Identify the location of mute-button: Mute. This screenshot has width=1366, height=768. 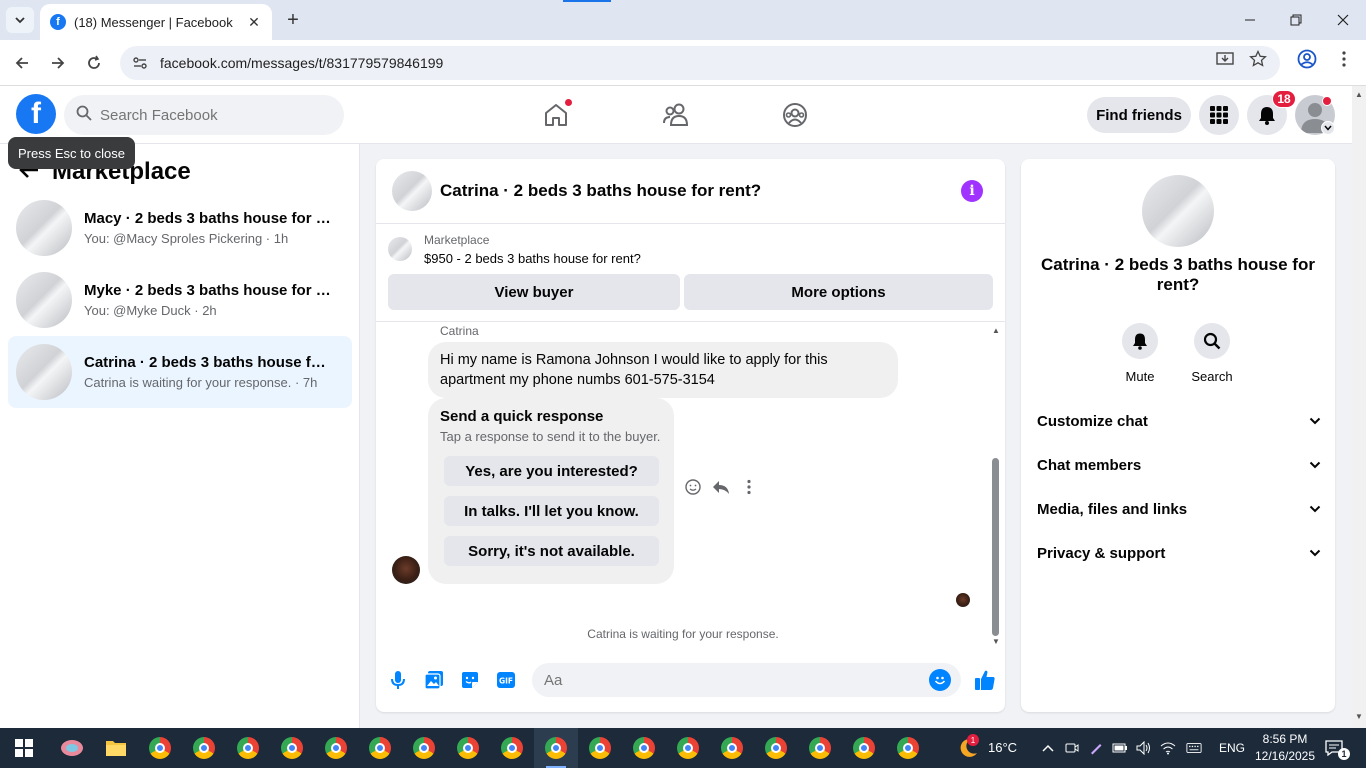
(1140, 353).